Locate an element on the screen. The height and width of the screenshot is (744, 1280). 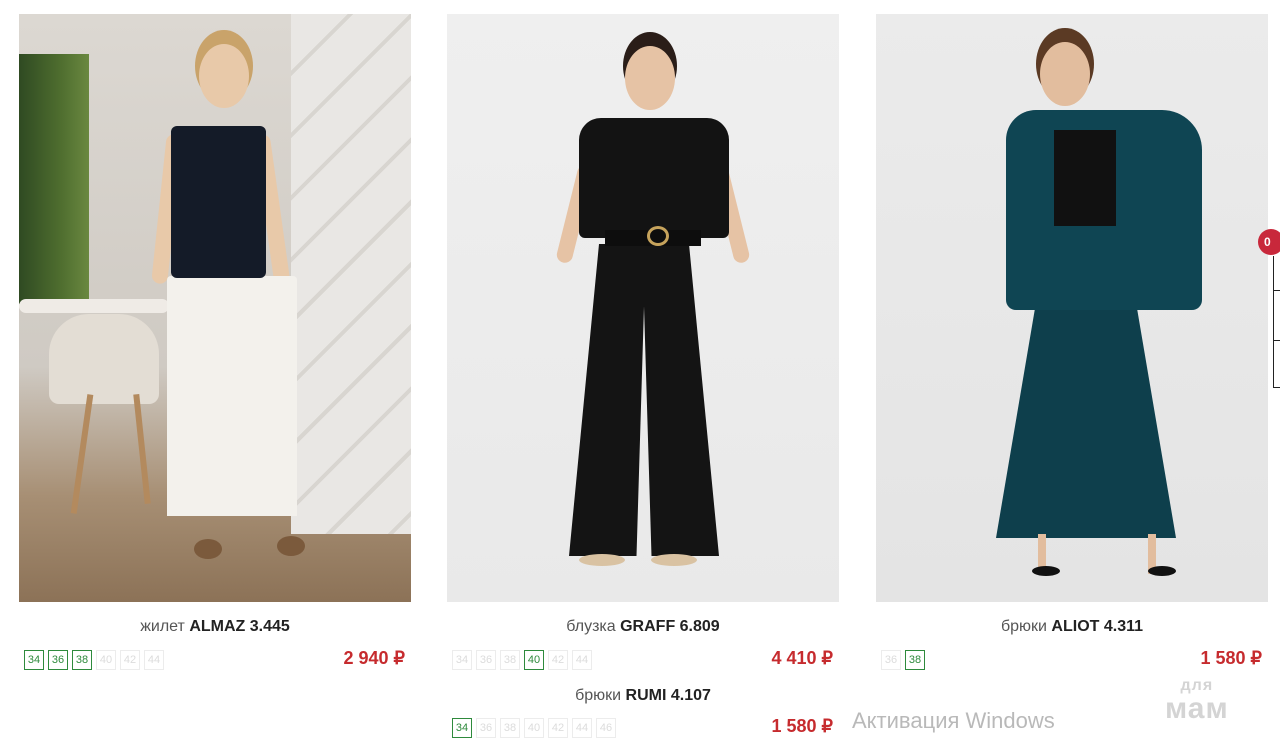
size-option-unavailable: 34 is located at coordinates (462, 660).